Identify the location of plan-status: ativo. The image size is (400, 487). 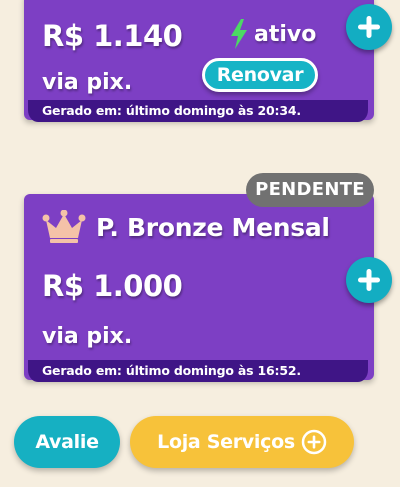
(273, 34).